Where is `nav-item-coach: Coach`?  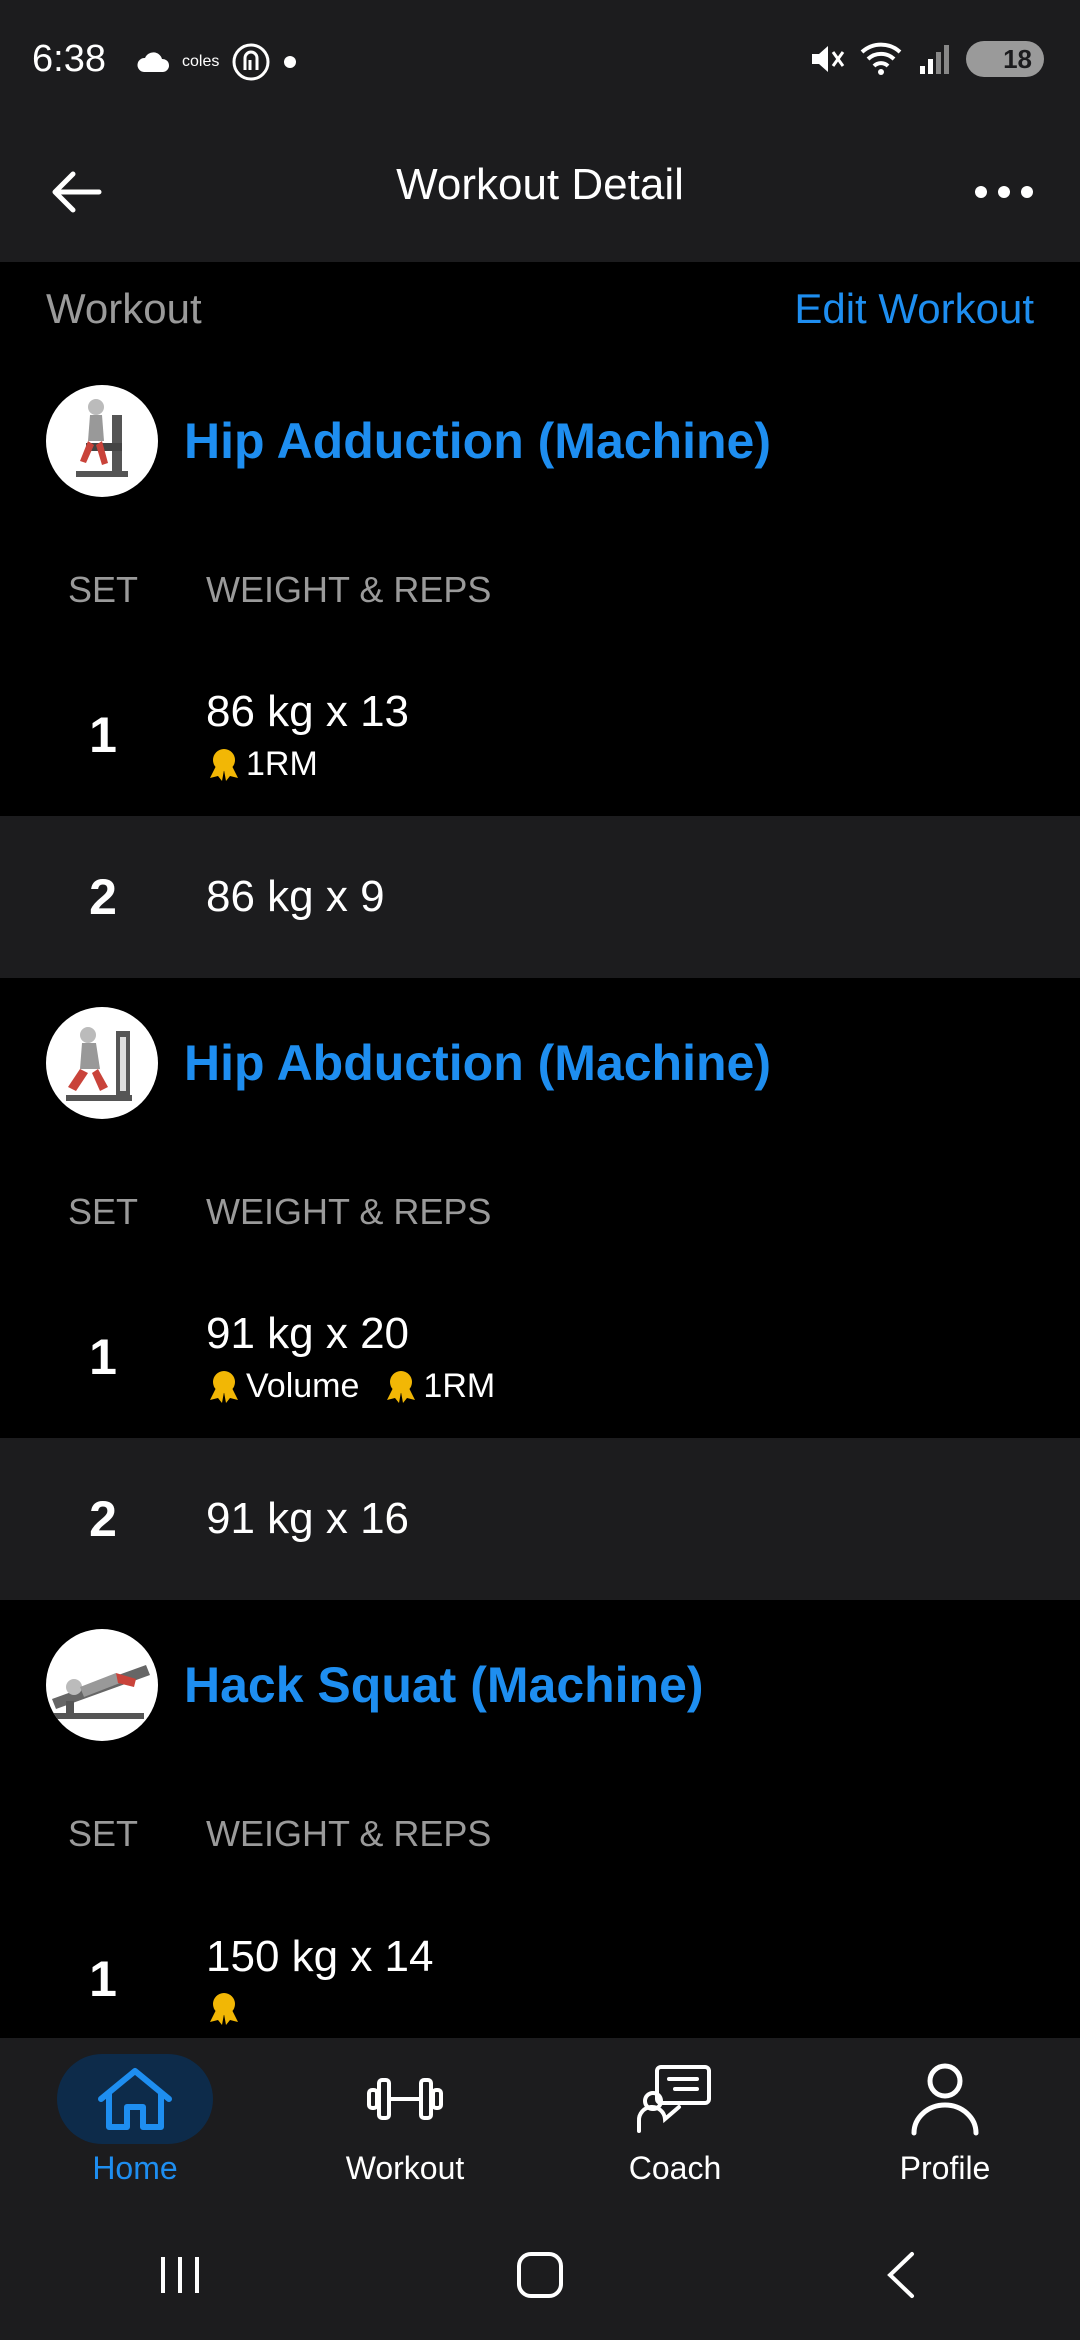
nav-item-coach: Coach is located at coordinates (675, 2124).